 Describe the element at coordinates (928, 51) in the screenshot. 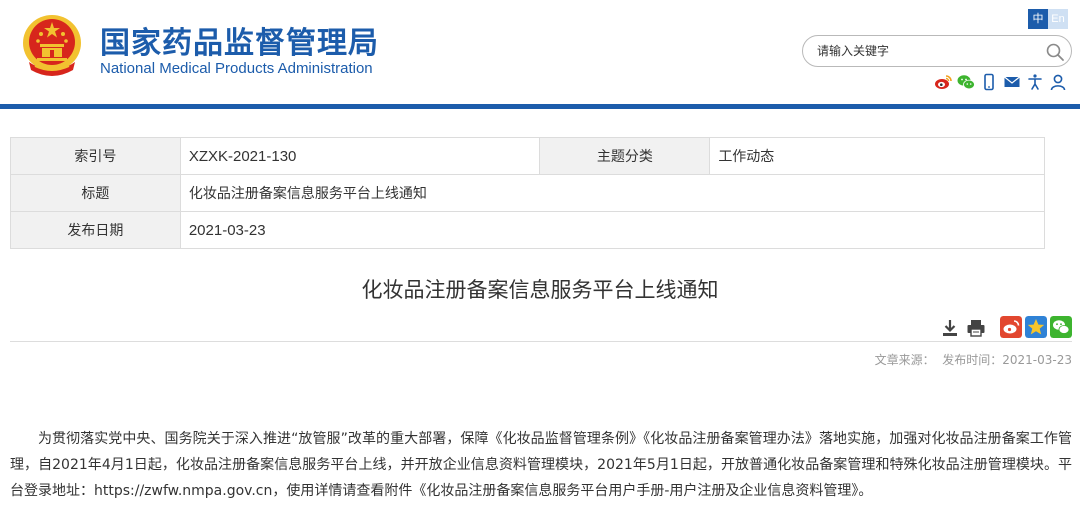

I see `search-input` at that location.